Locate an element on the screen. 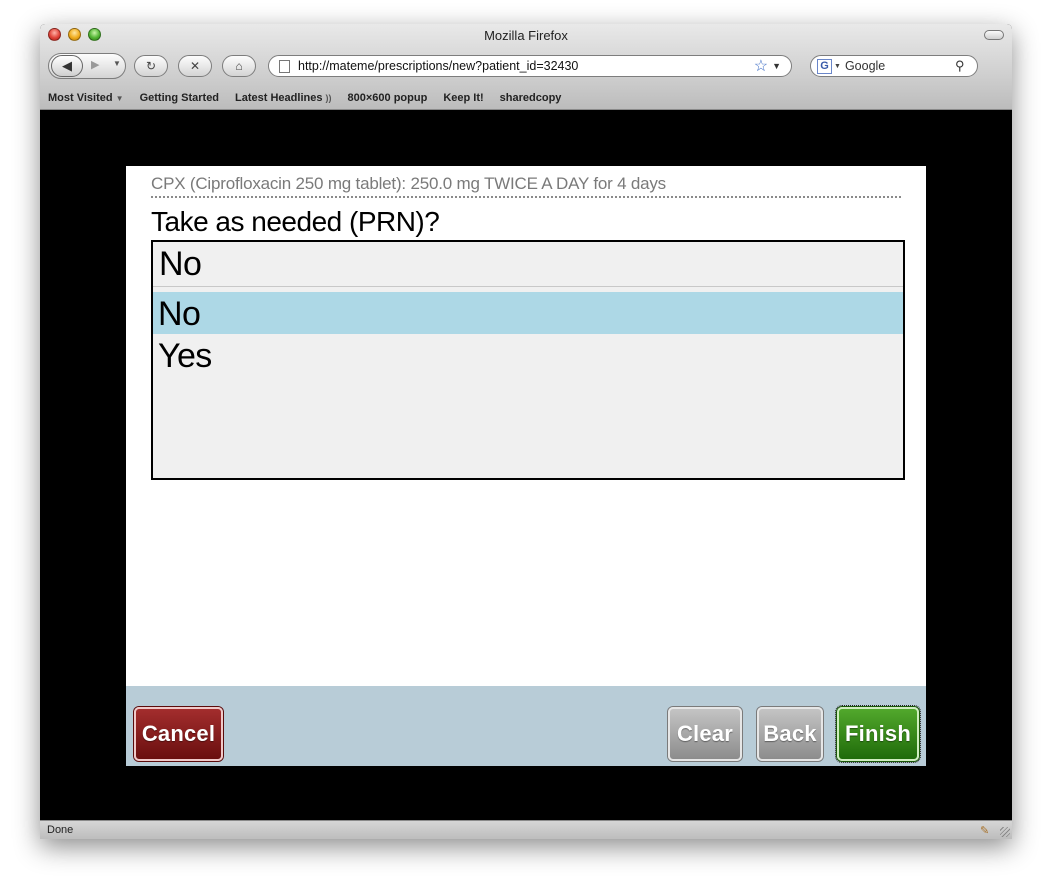 Image resolution: width=1052 pixels, height=893 pixels. window-title: Mozilla Firefox is located at coordinates (526, 35).